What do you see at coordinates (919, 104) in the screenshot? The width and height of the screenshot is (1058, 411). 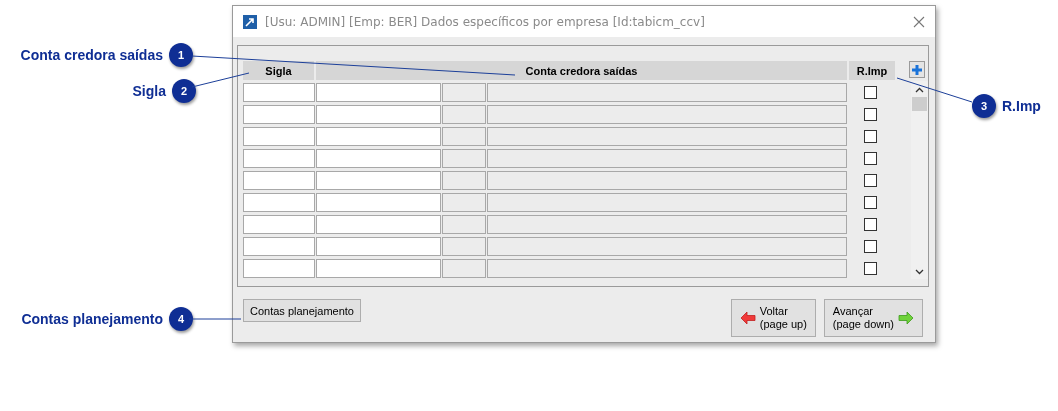 I see `scroll-thumb` at bounding box center [919, 104].